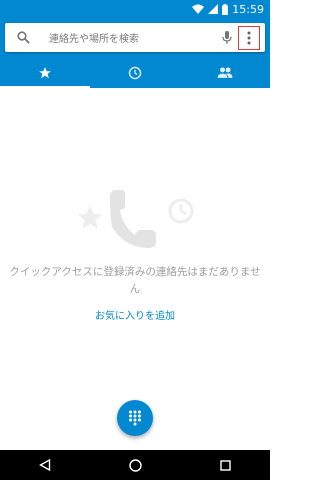 The width and height of the screenshot is (320, 480). Describe the element at coordinates (135, 280) in the screenshot. I see `empty-state-message: クイックアクセスに登録済みの連絡先はまだありません` at that location.